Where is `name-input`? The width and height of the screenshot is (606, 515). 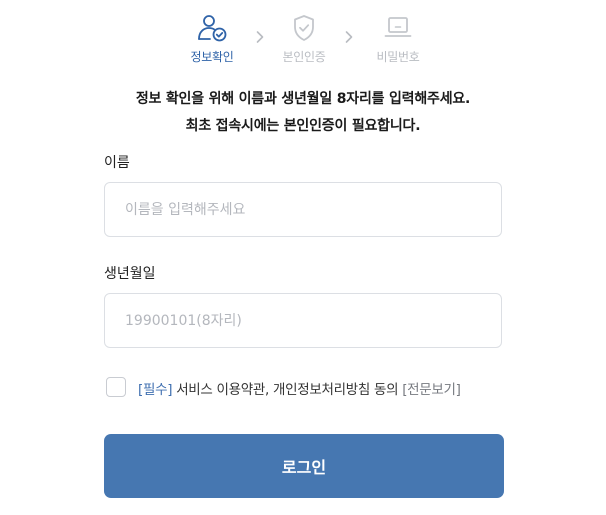
name-input is located at coordinates (303, 209).